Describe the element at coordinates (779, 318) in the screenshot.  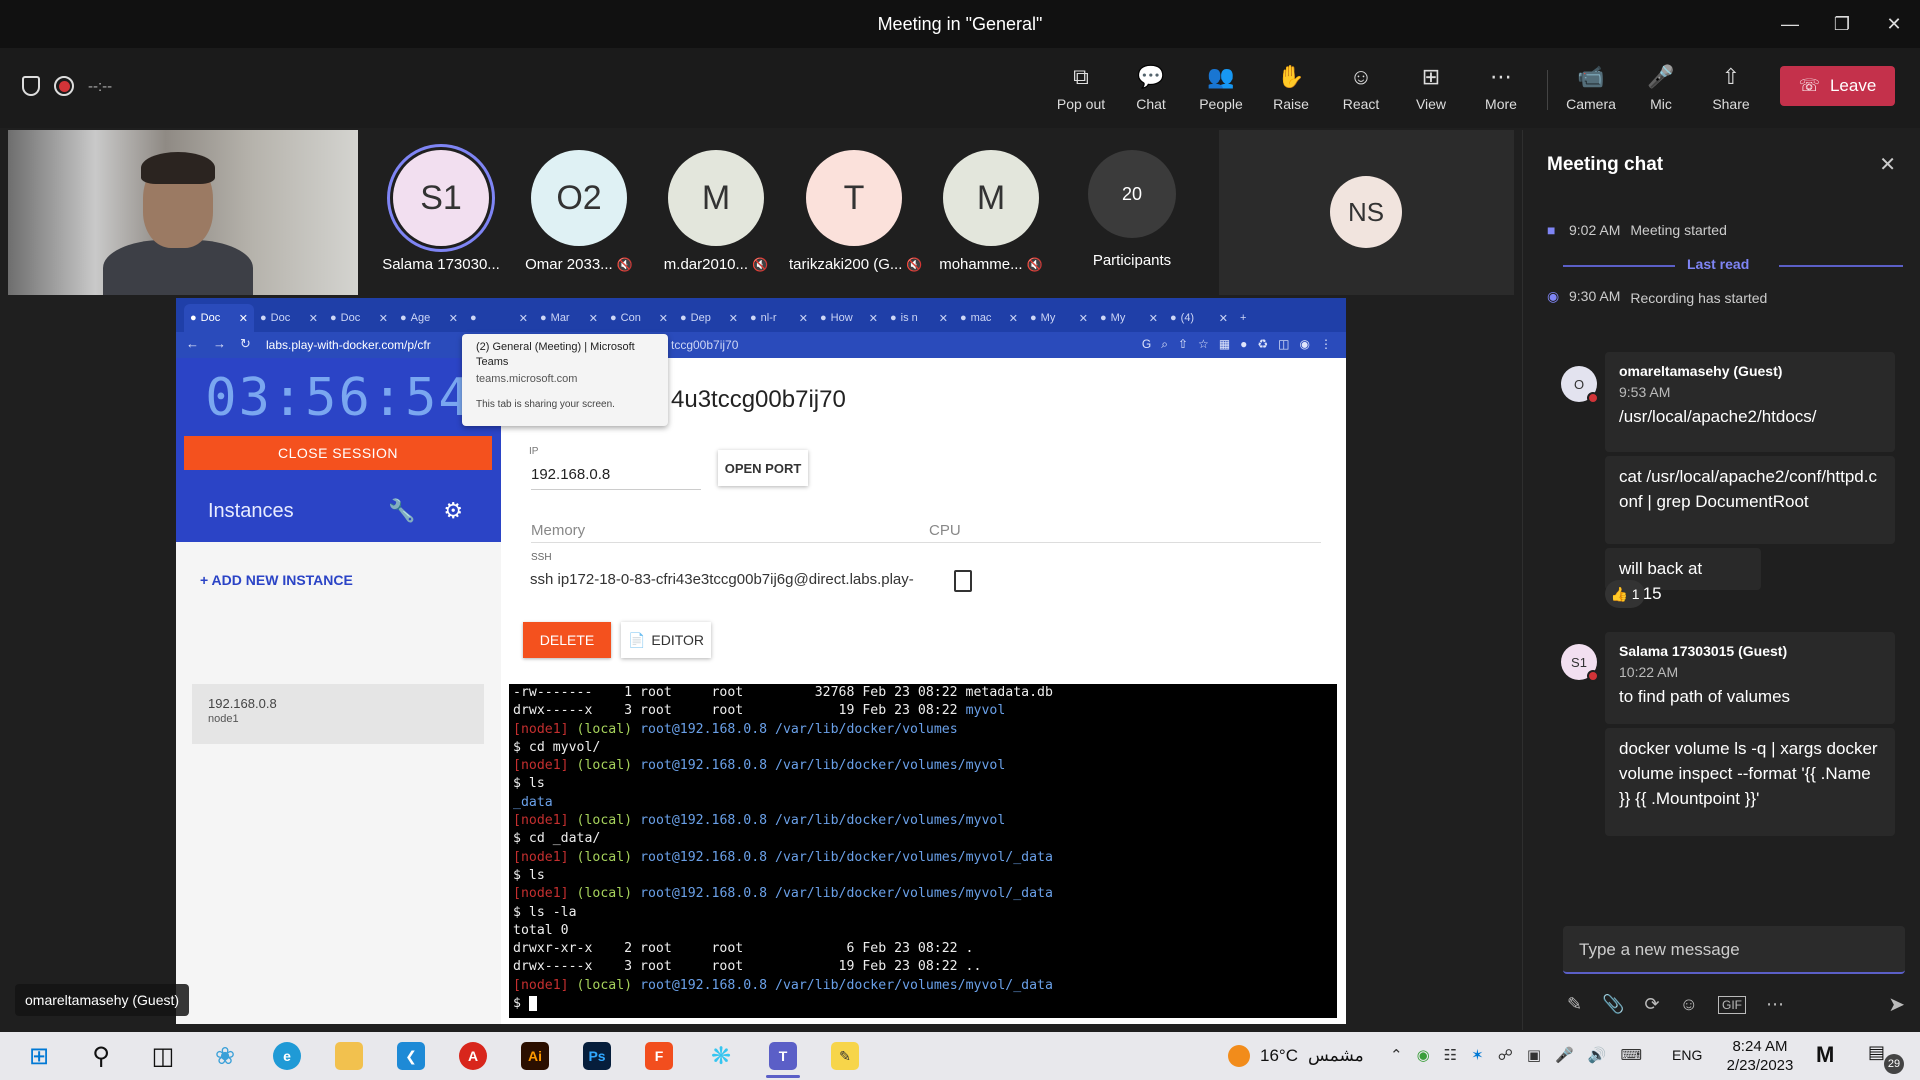
I see `browser-tab: ● nl-r ✕` at that location.